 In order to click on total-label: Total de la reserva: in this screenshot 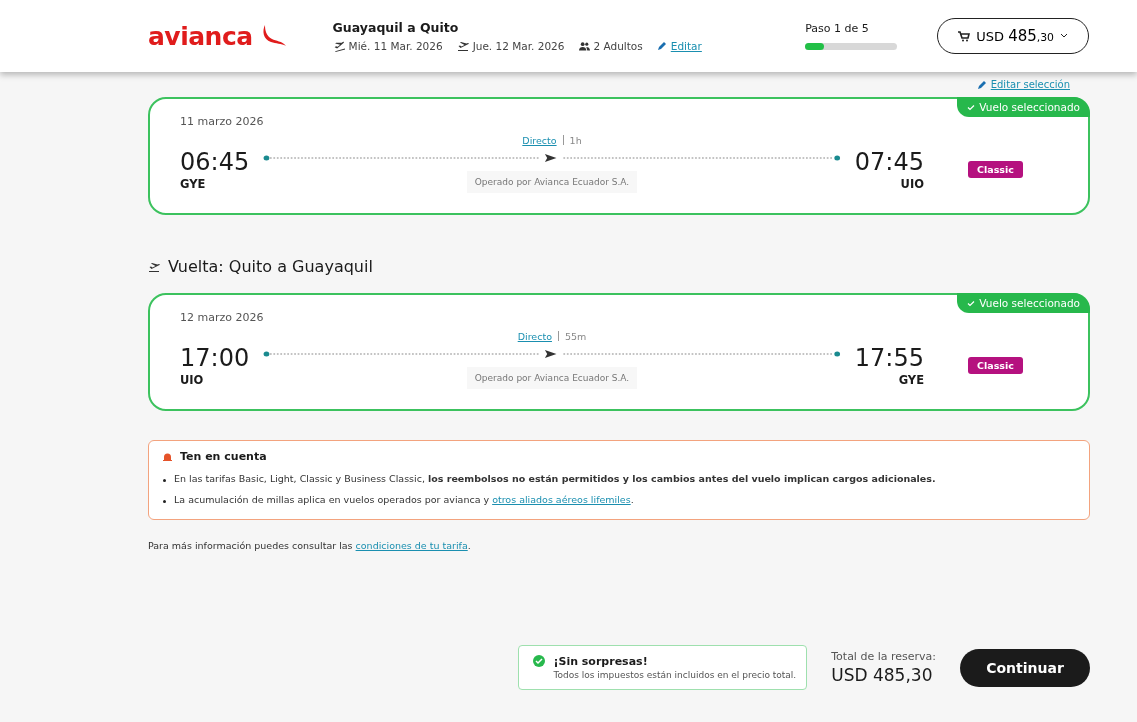, I will do `click(883, 656)`.